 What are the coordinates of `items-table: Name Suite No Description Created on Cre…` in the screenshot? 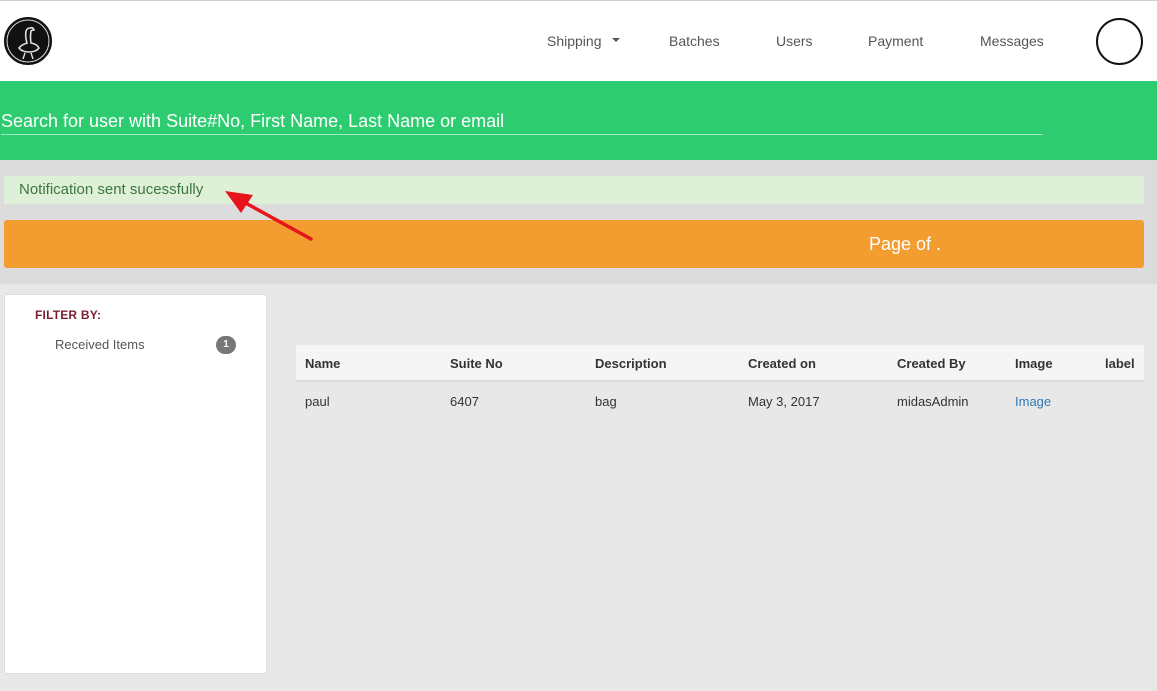 It's located at (720, 382).